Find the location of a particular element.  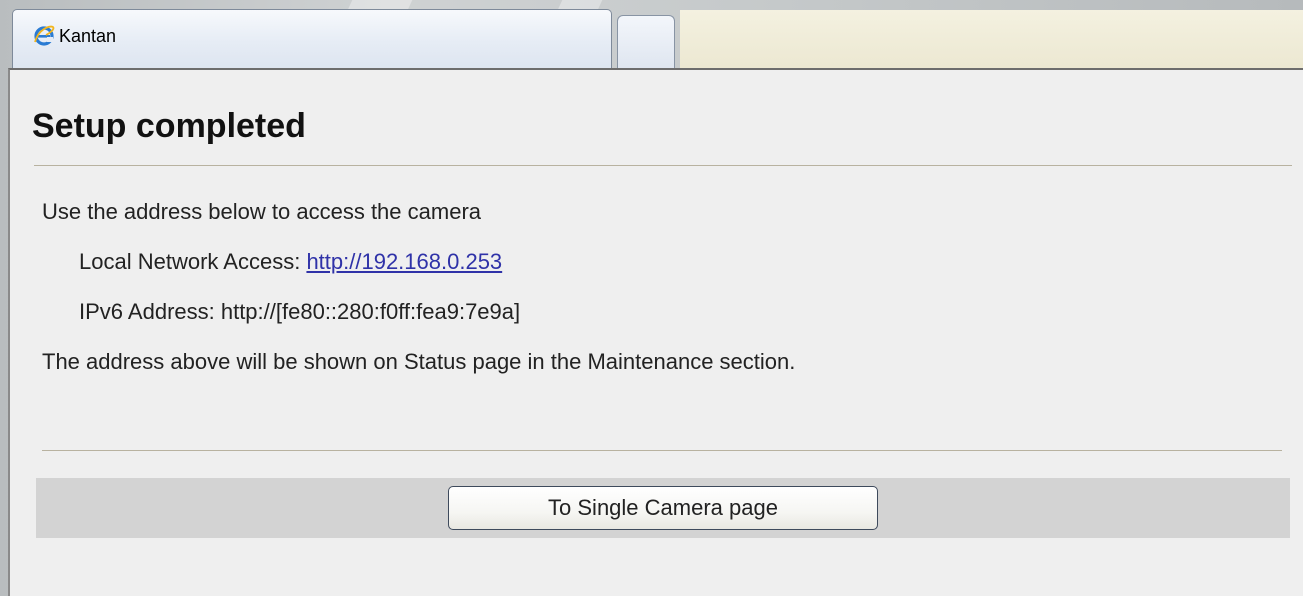

internet-explorer-icon is located at coordinates (44, 35).